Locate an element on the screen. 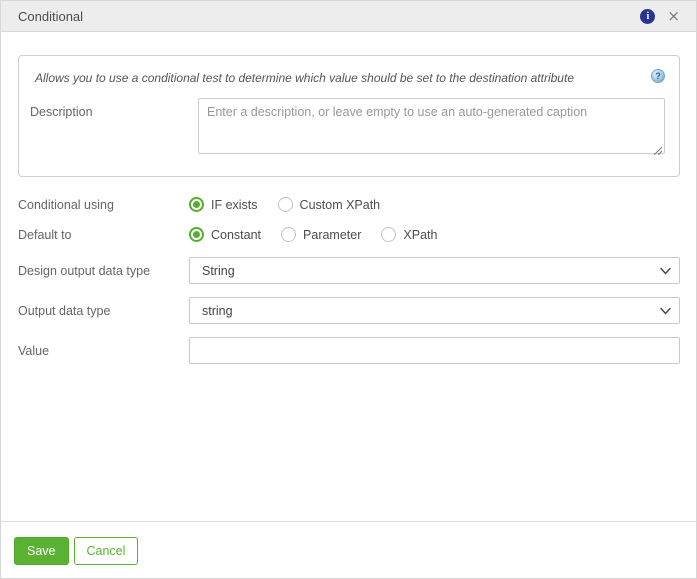 This screenshot has height=579, width=697. radio-xpath: XPath is located at coordinates (409, 234).